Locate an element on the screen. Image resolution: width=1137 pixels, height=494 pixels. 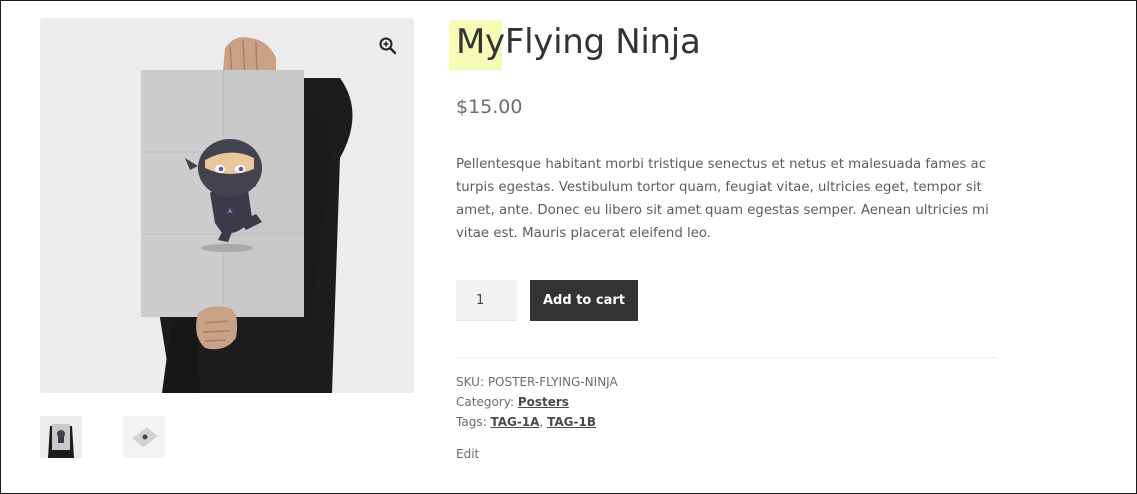
poster-flat-thumbnail is located at coordinates (144, 437).